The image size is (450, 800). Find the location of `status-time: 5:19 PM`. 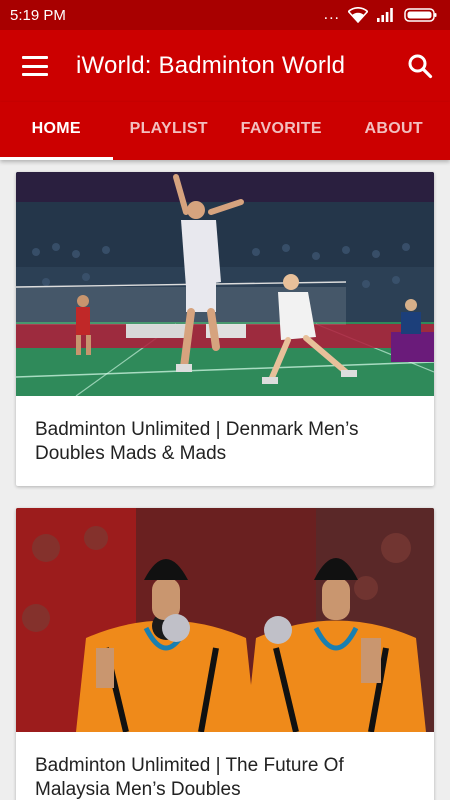

status-time: 5:19 PM is located at coordinates (38, 15).